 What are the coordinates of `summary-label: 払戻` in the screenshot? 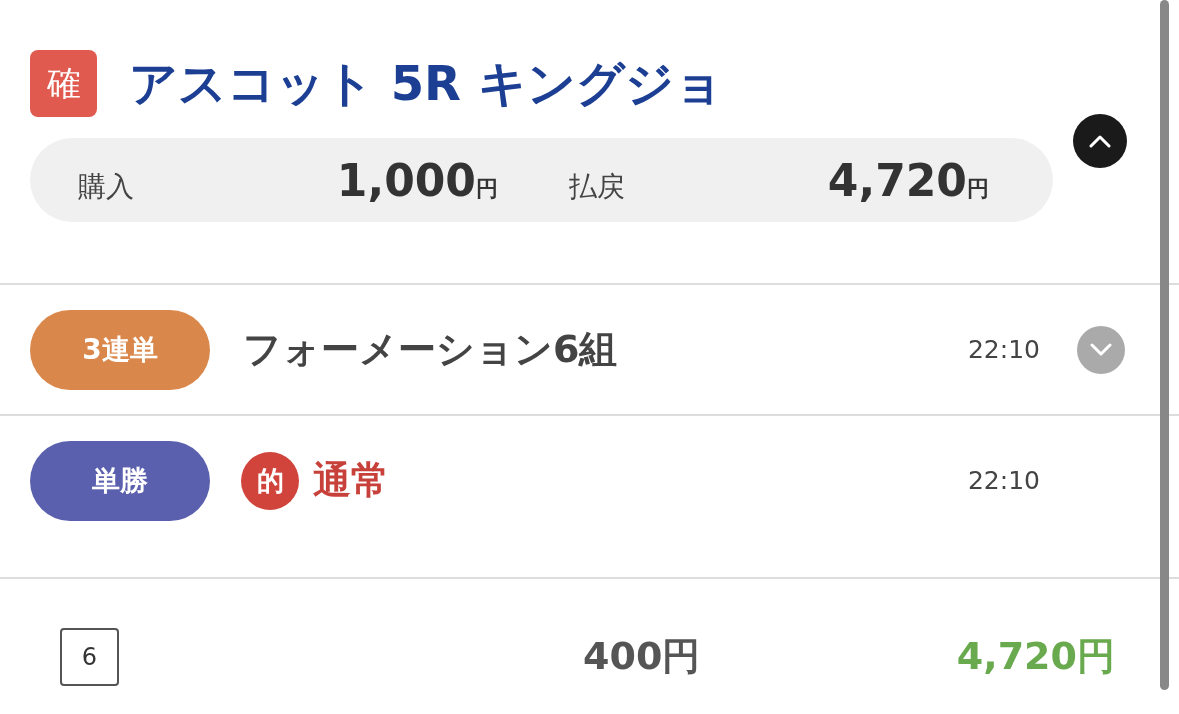 It's located at (597, 186).